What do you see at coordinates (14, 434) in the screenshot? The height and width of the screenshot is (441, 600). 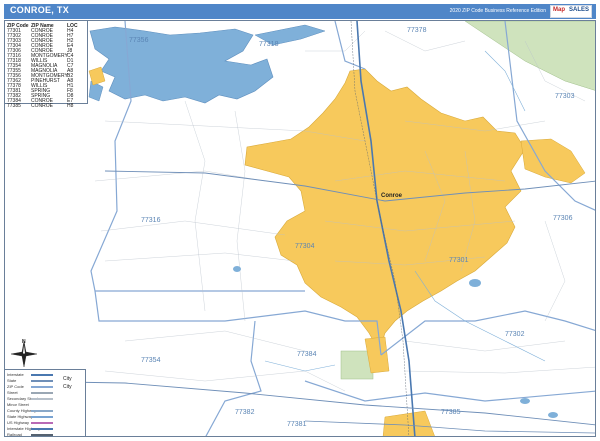 I see `legend-item: Railroad` at bounding box center [14, 434].